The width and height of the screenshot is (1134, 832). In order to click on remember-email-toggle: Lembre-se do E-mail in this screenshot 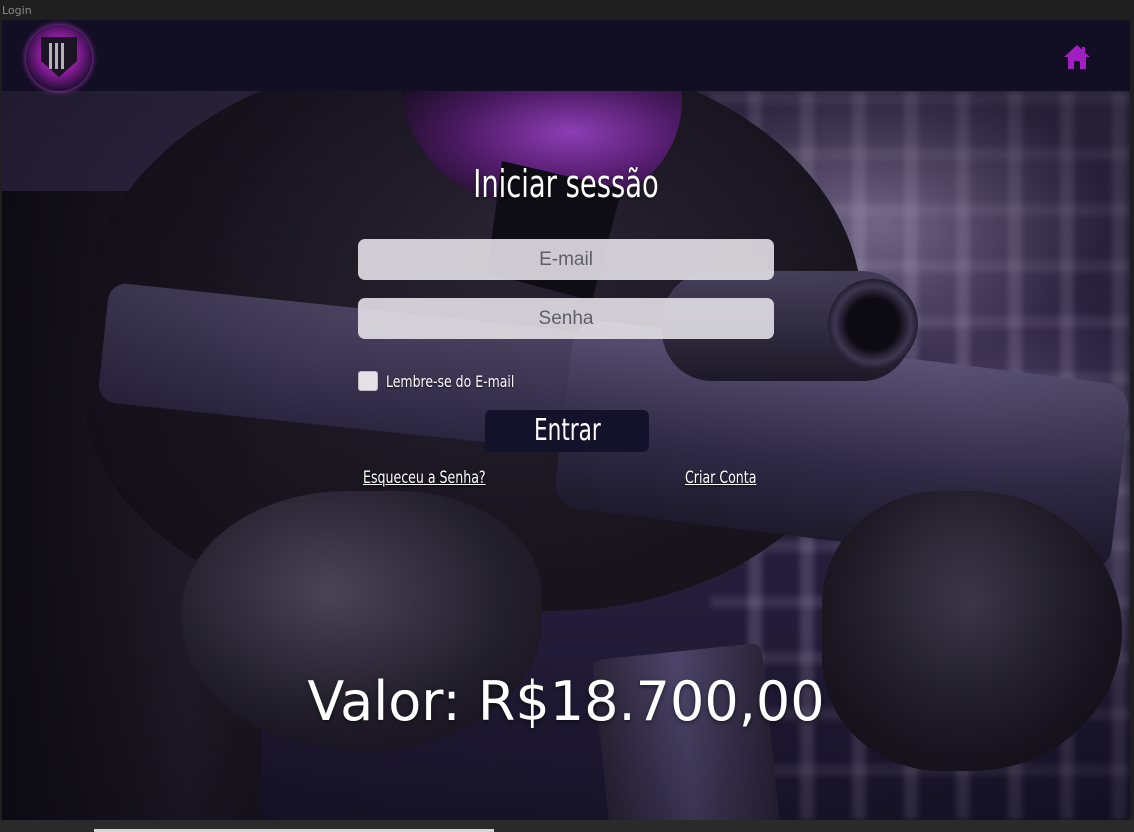, I will do `click(454, 381)`.